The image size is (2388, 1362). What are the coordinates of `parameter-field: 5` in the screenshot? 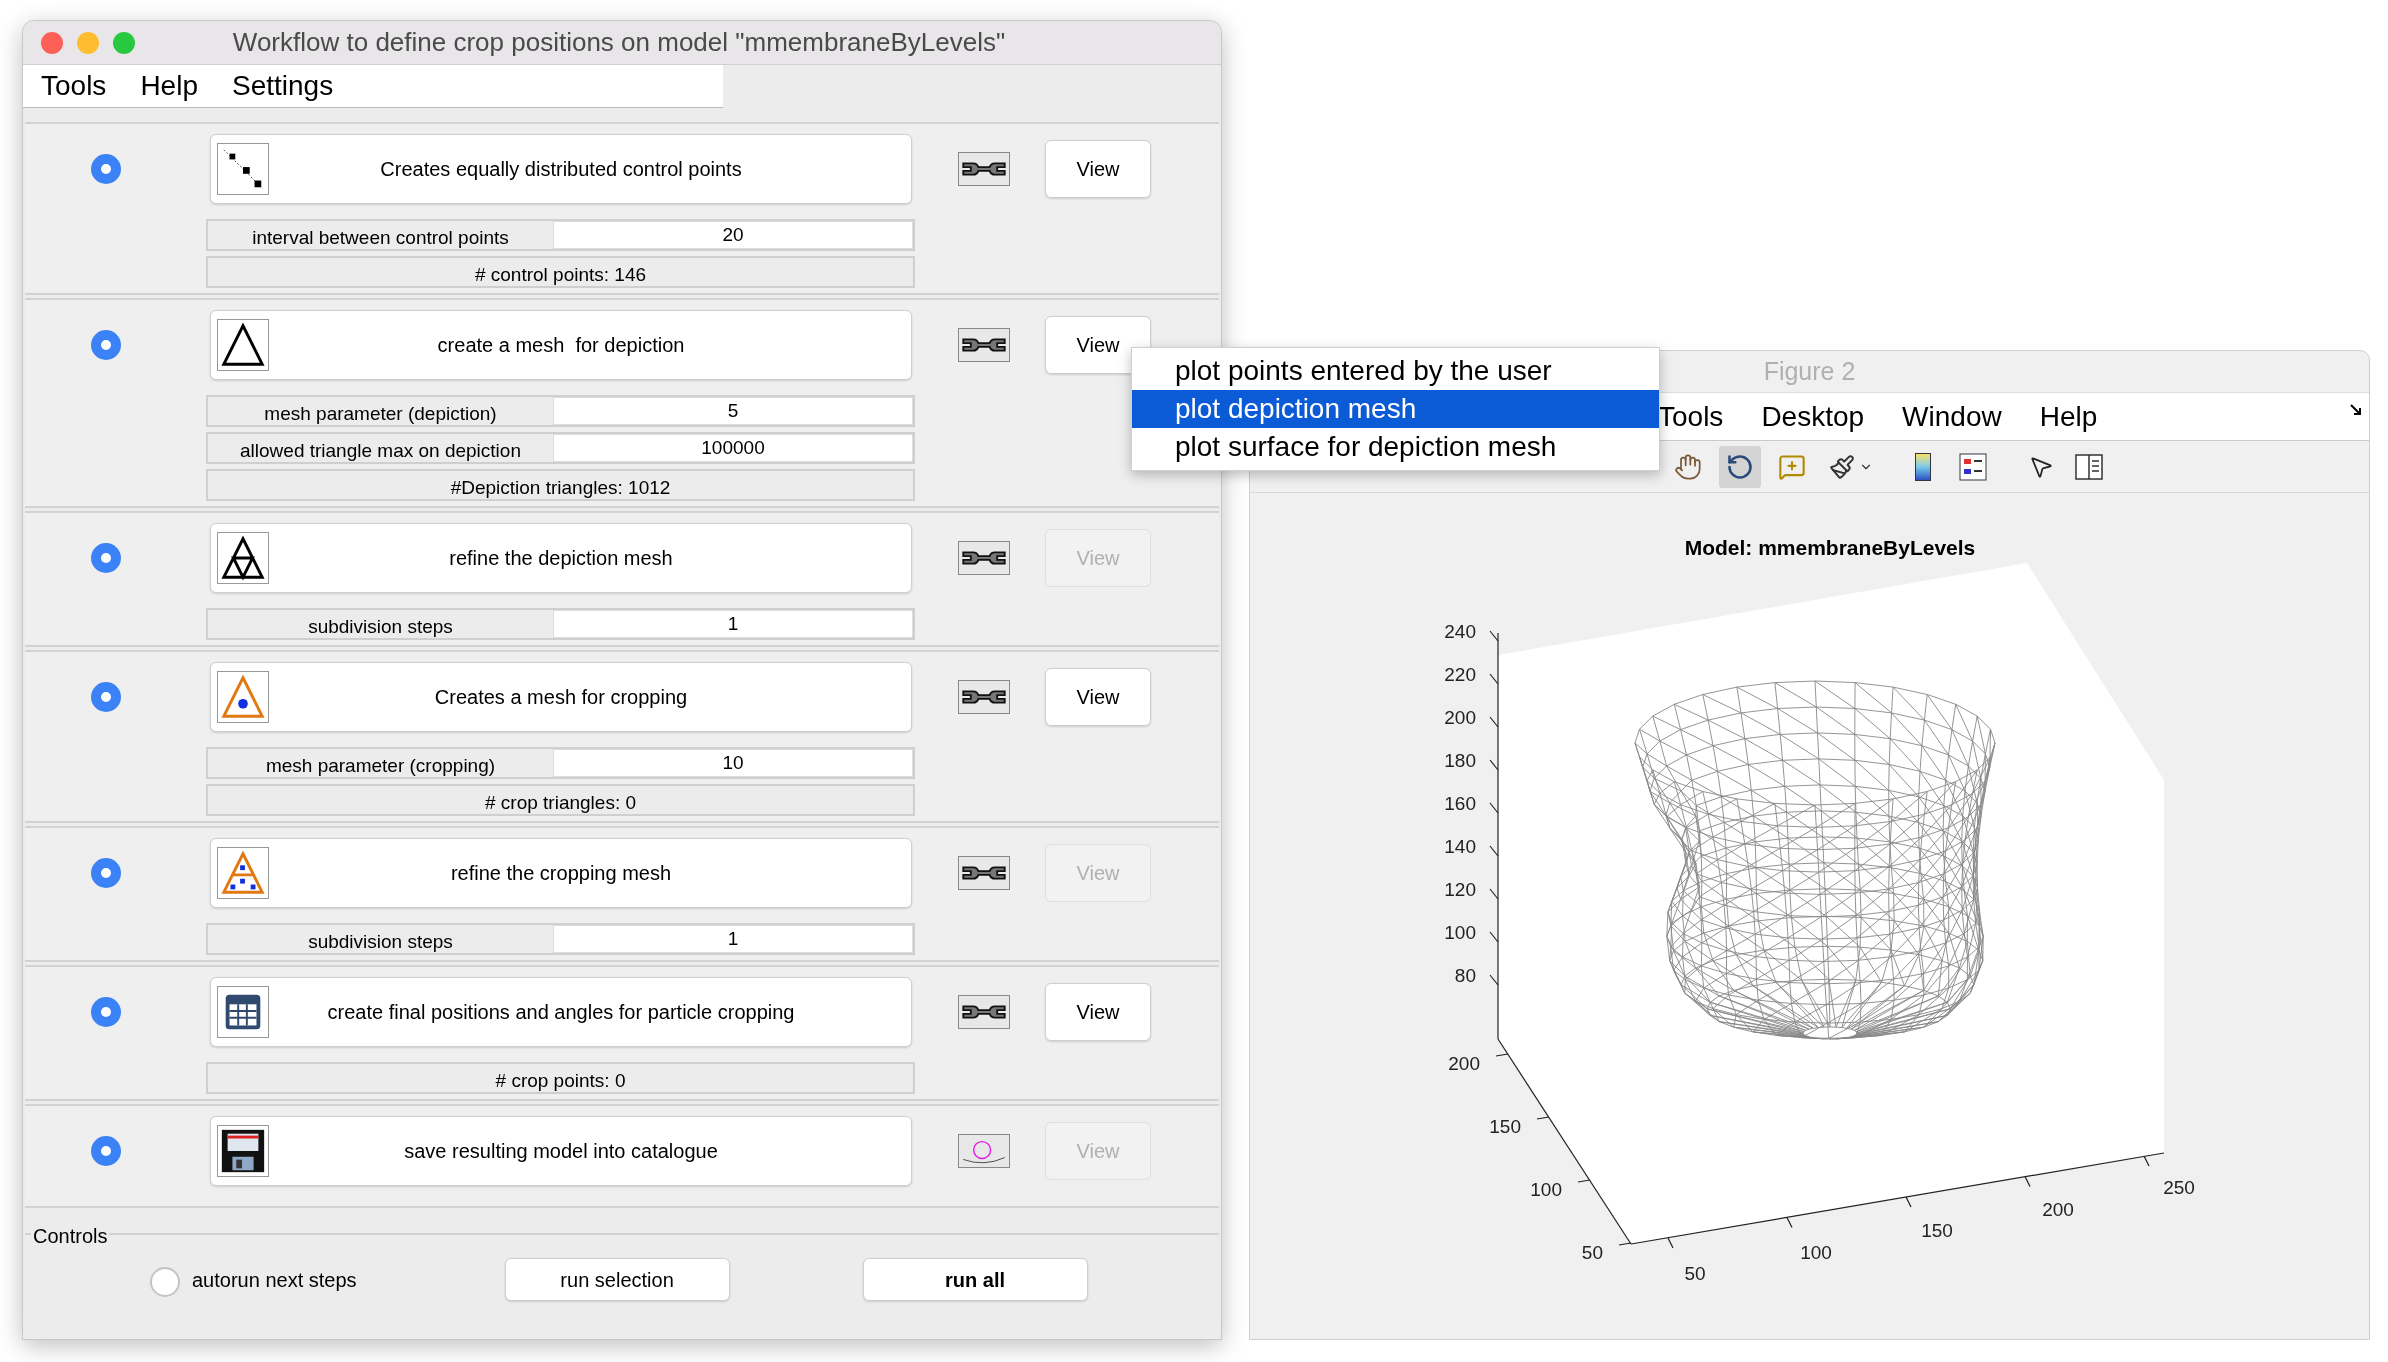 It's located at (733, 411).